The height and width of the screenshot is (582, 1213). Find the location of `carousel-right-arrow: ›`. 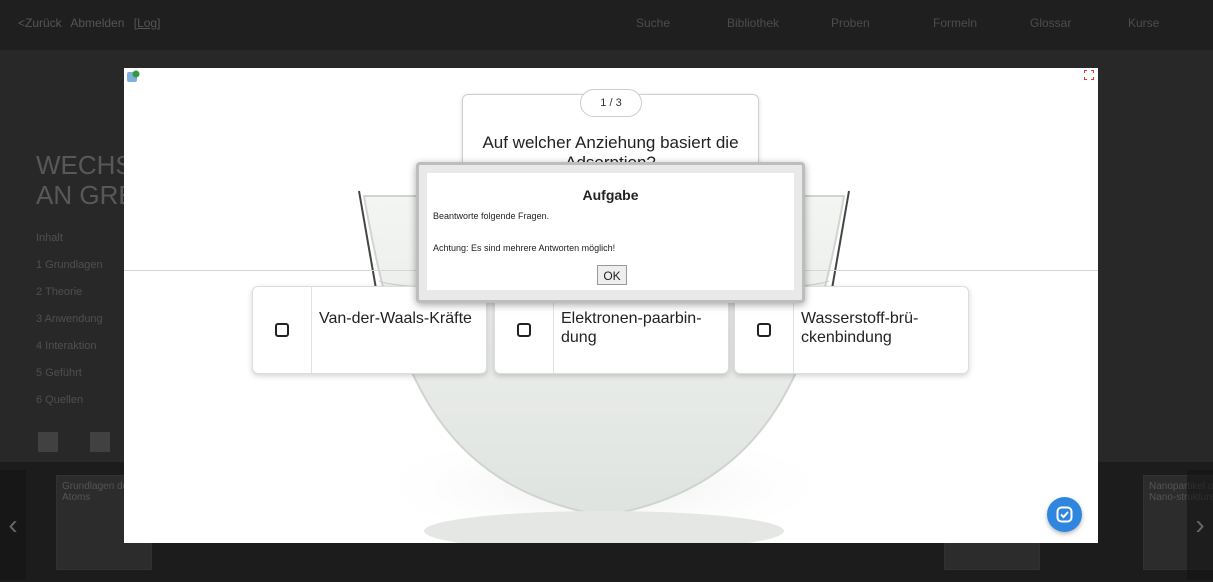

carousel-right-arrow: › is located at coordinates (1200, 525).